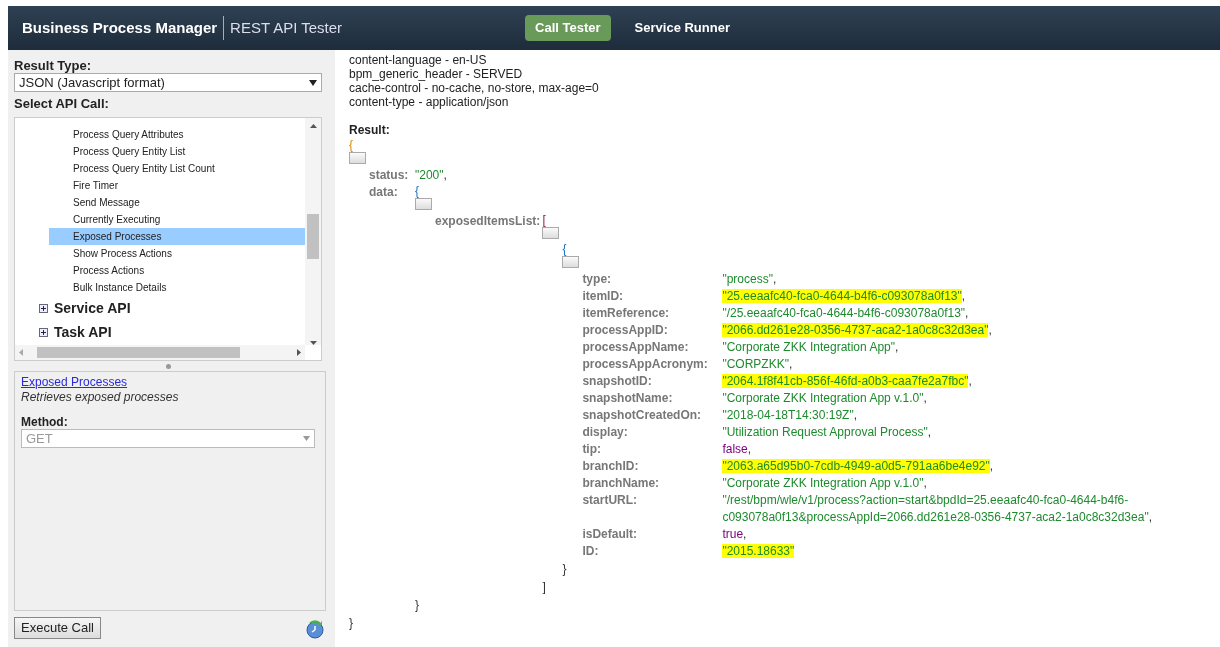  Describe the element at coordinates (120, 27) in the screenshot. I see `app-title: Business Process Manager` at that location.